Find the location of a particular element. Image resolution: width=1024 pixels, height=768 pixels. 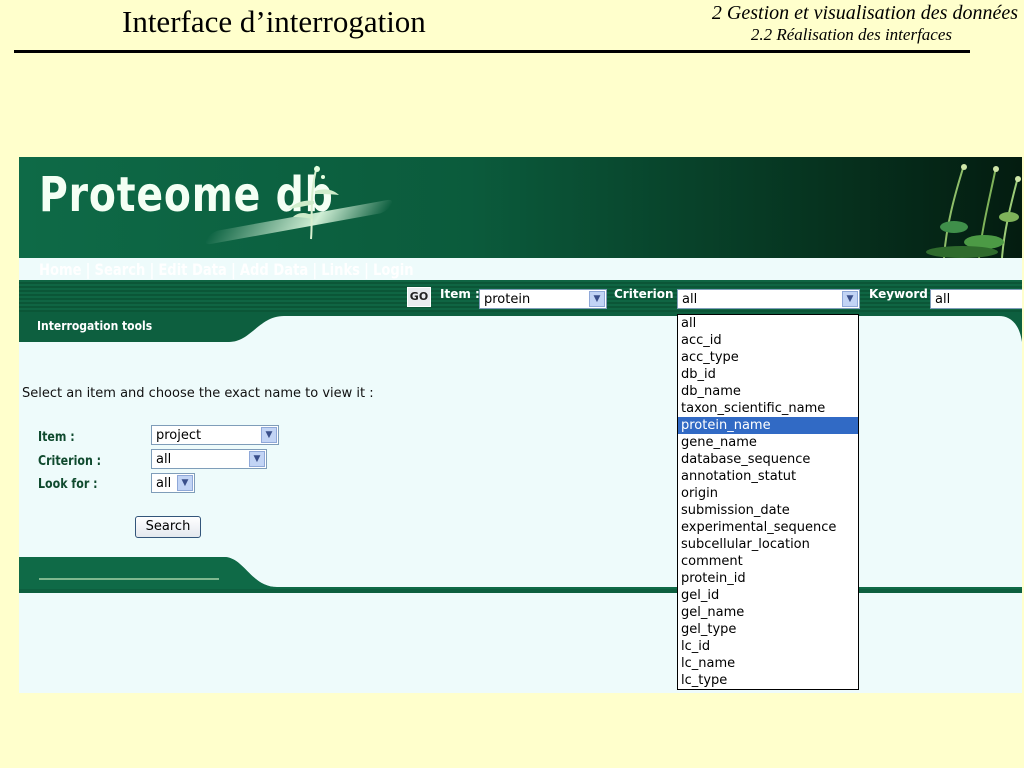

dropdown-option: gel_type is located at coordinates (768, 629).